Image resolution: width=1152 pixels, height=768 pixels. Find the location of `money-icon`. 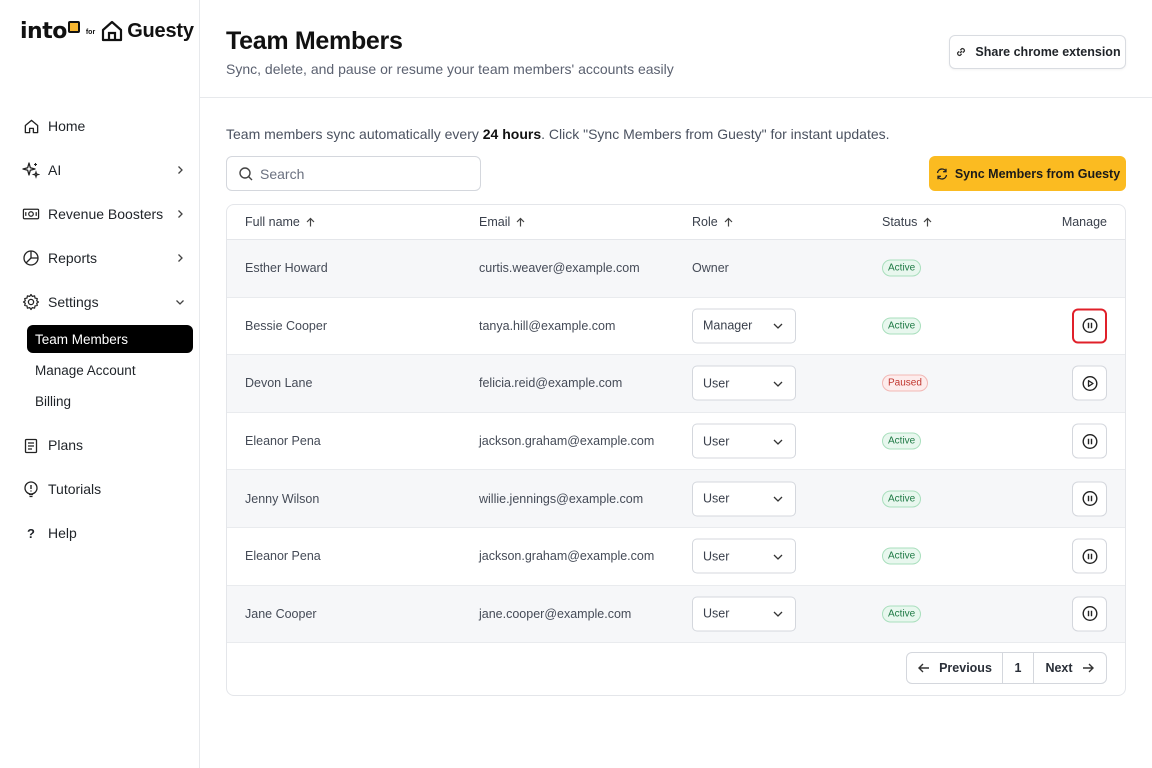

money-icon is located at coordinates (31, 214).